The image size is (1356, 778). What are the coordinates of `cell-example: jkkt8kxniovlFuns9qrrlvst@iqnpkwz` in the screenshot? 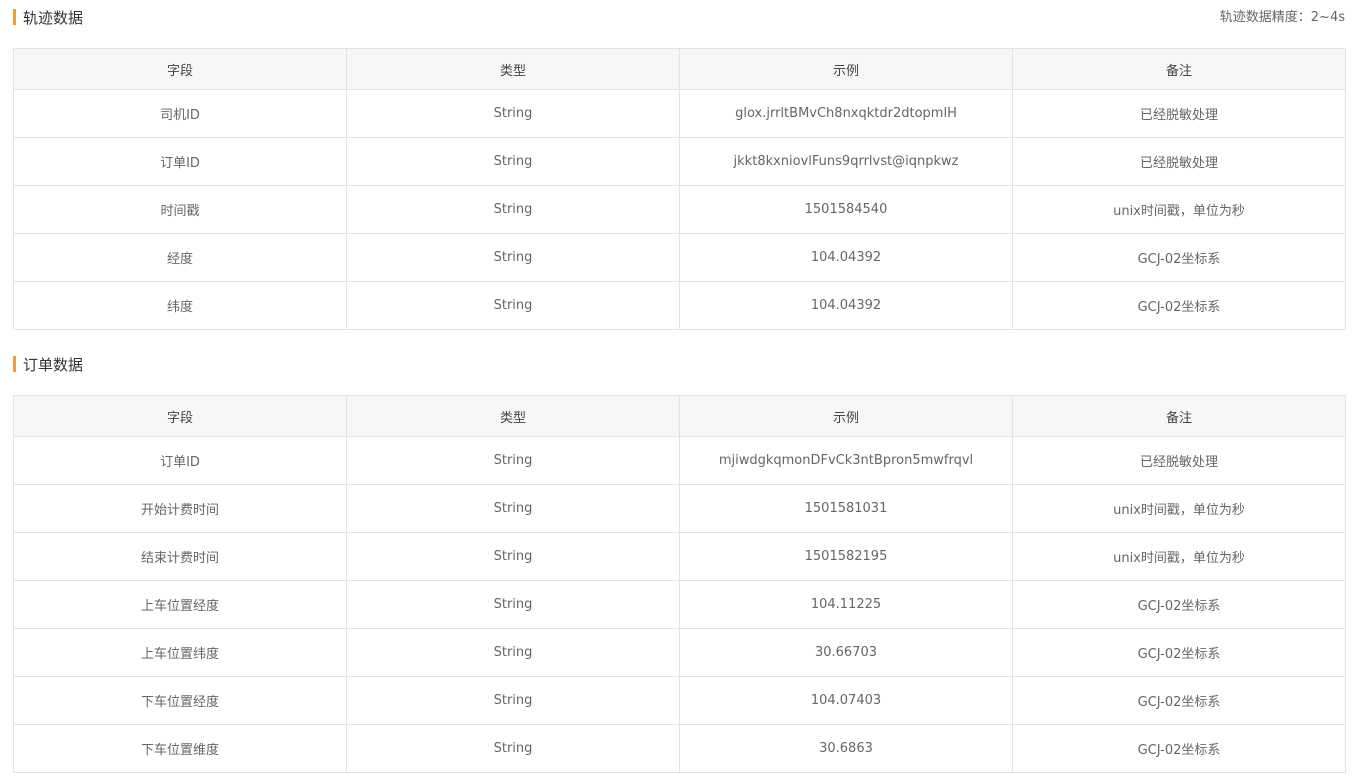 It's located at (846, 161).